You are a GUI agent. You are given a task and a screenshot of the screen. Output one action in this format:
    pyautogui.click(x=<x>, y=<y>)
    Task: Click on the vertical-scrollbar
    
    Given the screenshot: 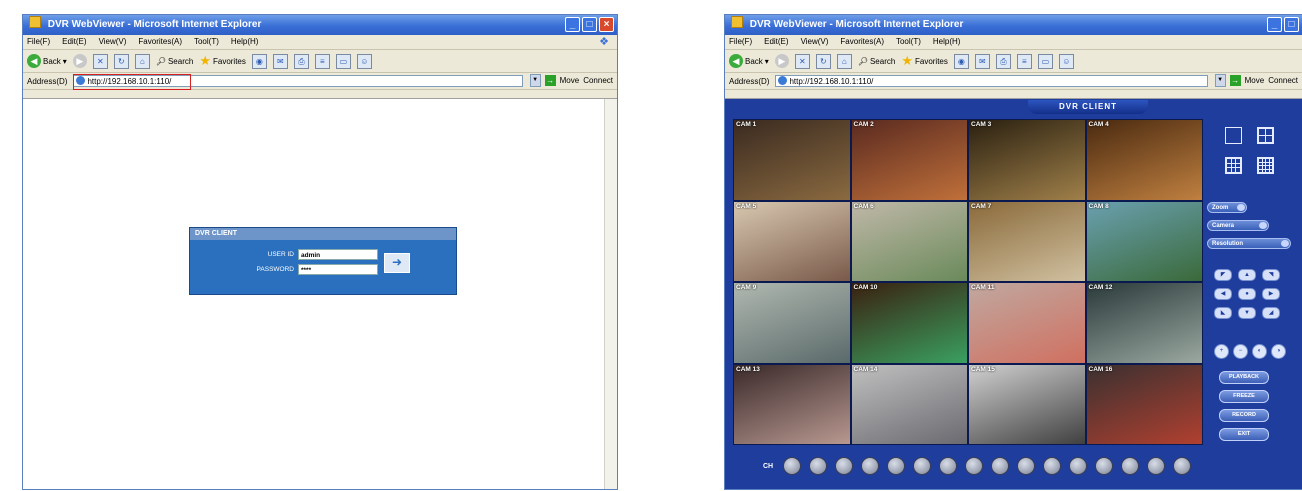 What is the action you would take?
    pyautogui.click(x=610, y=294)
    